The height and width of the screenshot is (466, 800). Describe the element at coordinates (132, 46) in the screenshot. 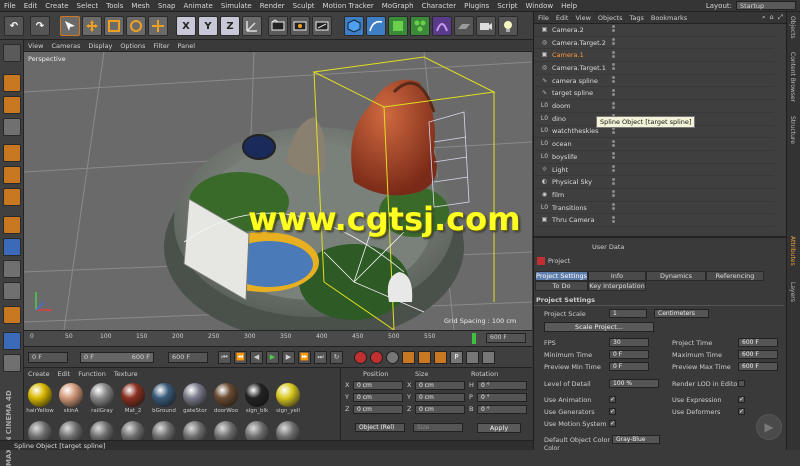

I see `vp-menu-options: Options` at that location.